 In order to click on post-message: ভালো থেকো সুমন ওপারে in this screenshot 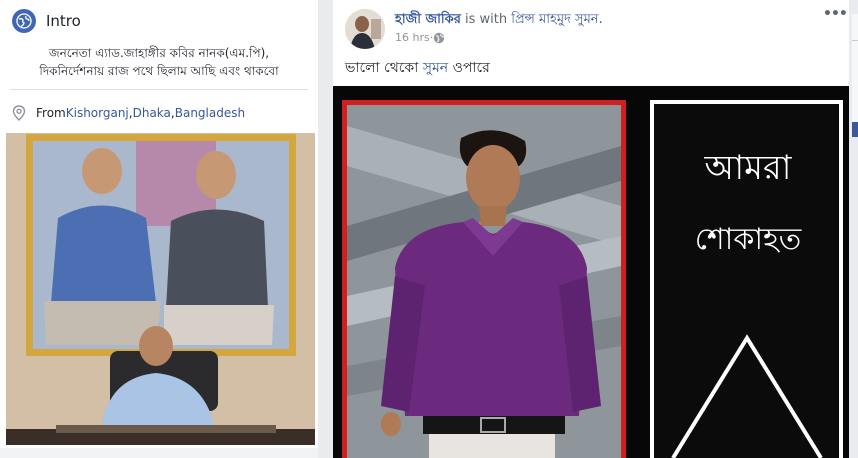, I will do `click(417, 68)`.